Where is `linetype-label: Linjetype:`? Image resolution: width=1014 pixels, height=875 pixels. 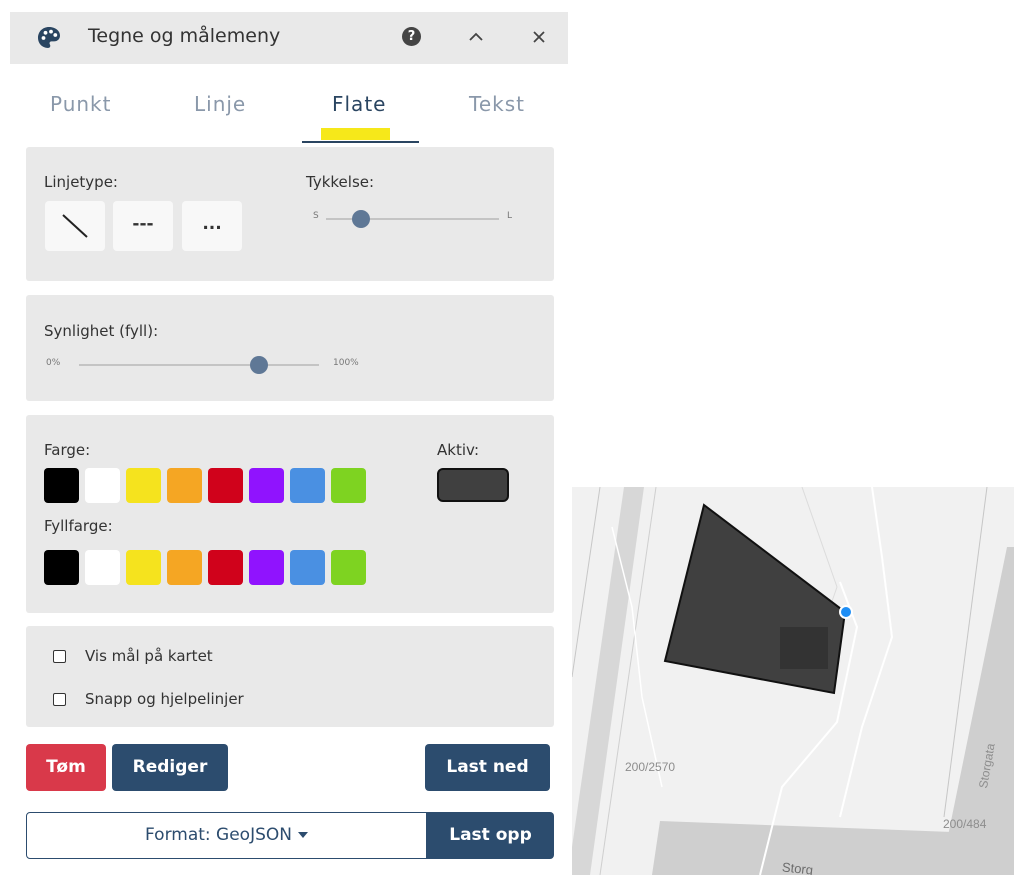
linetype-label: Linjetype: is located at coordinates (81, 182).